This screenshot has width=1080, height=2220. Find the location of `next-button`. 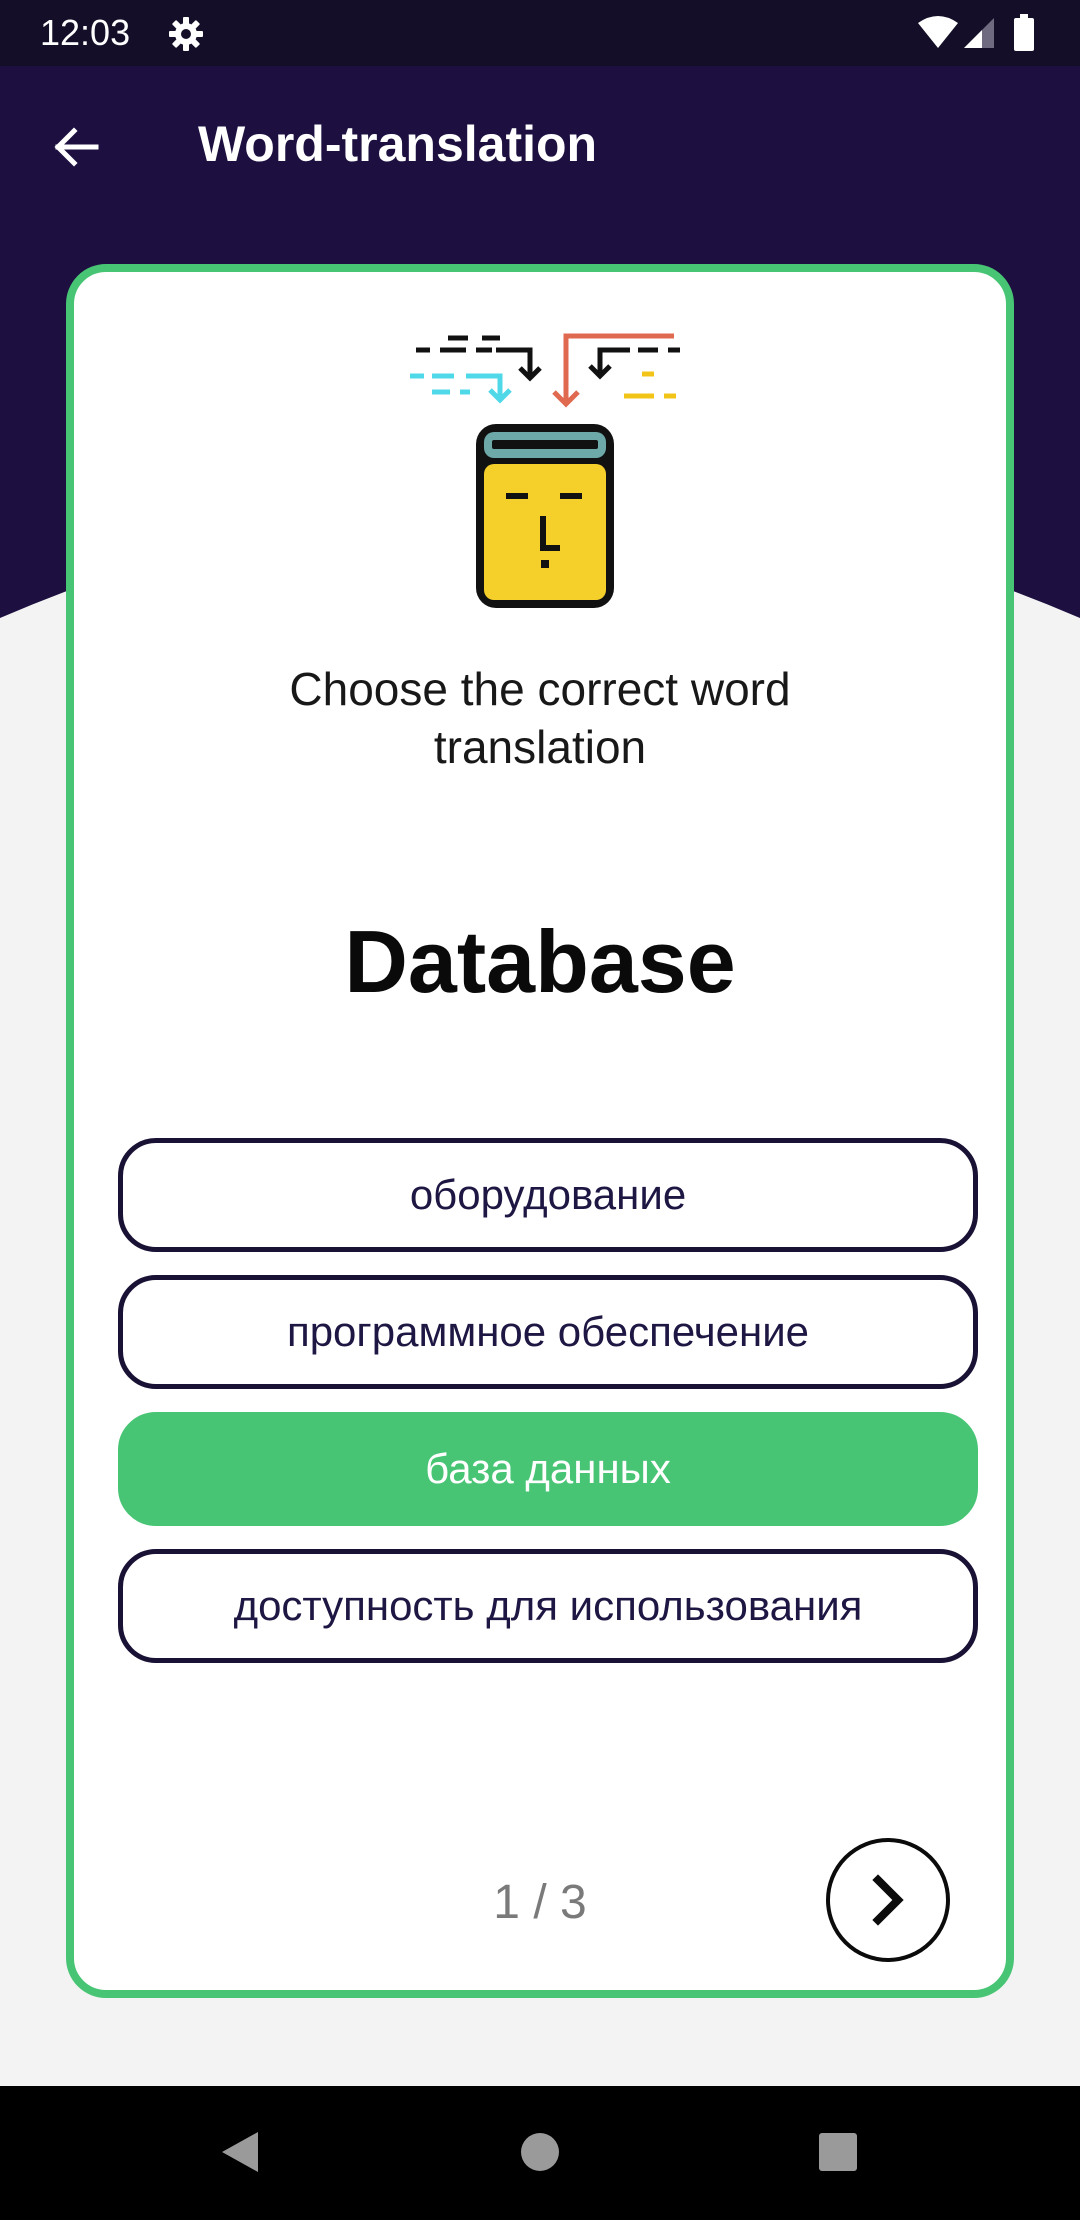

next-button is located at coordinates (888, 1900).